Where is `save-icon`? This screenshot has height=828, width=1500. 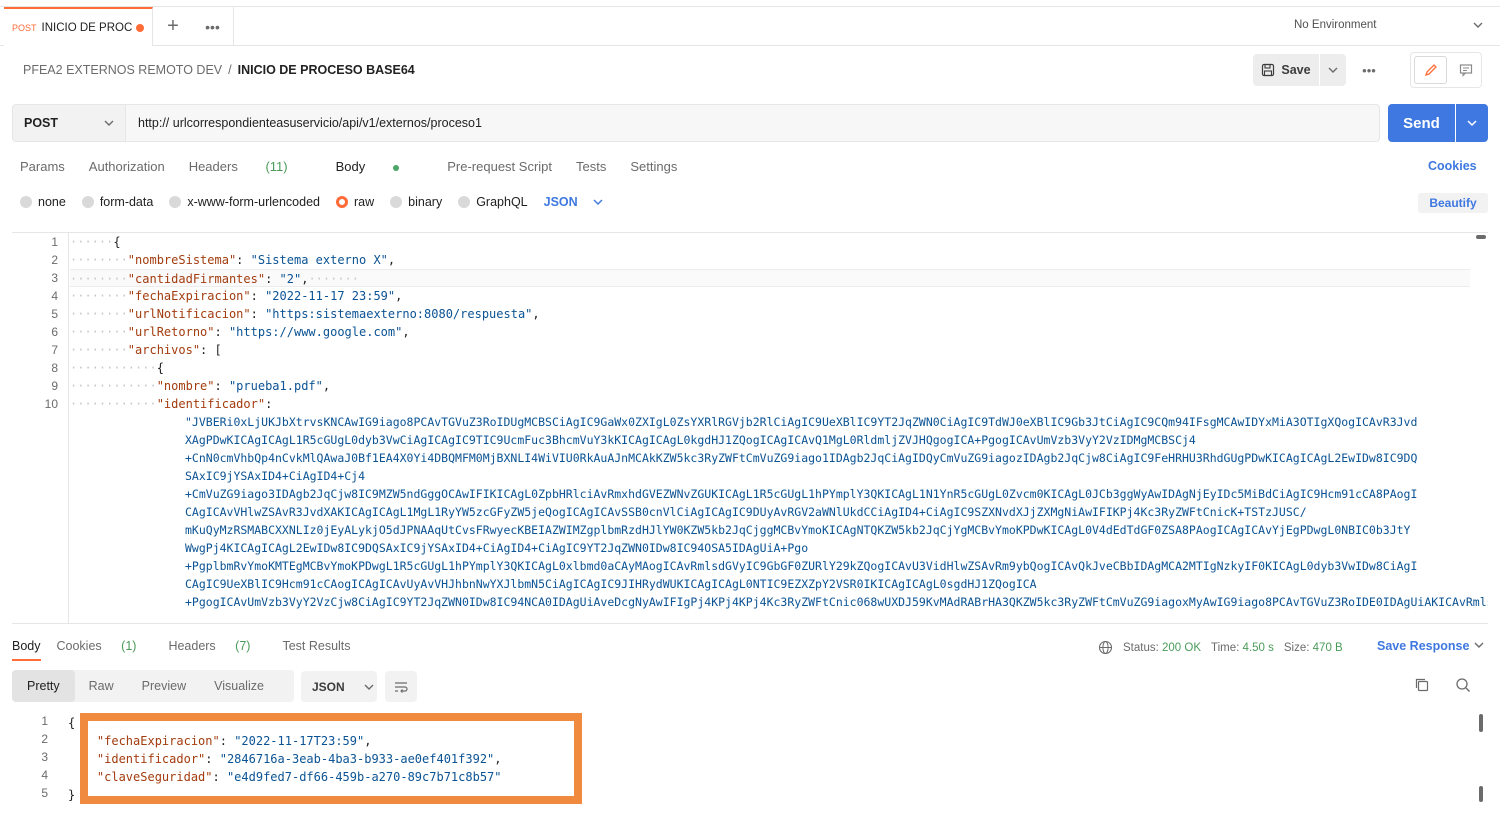
save-icon is located at coordinates (1268, 70).